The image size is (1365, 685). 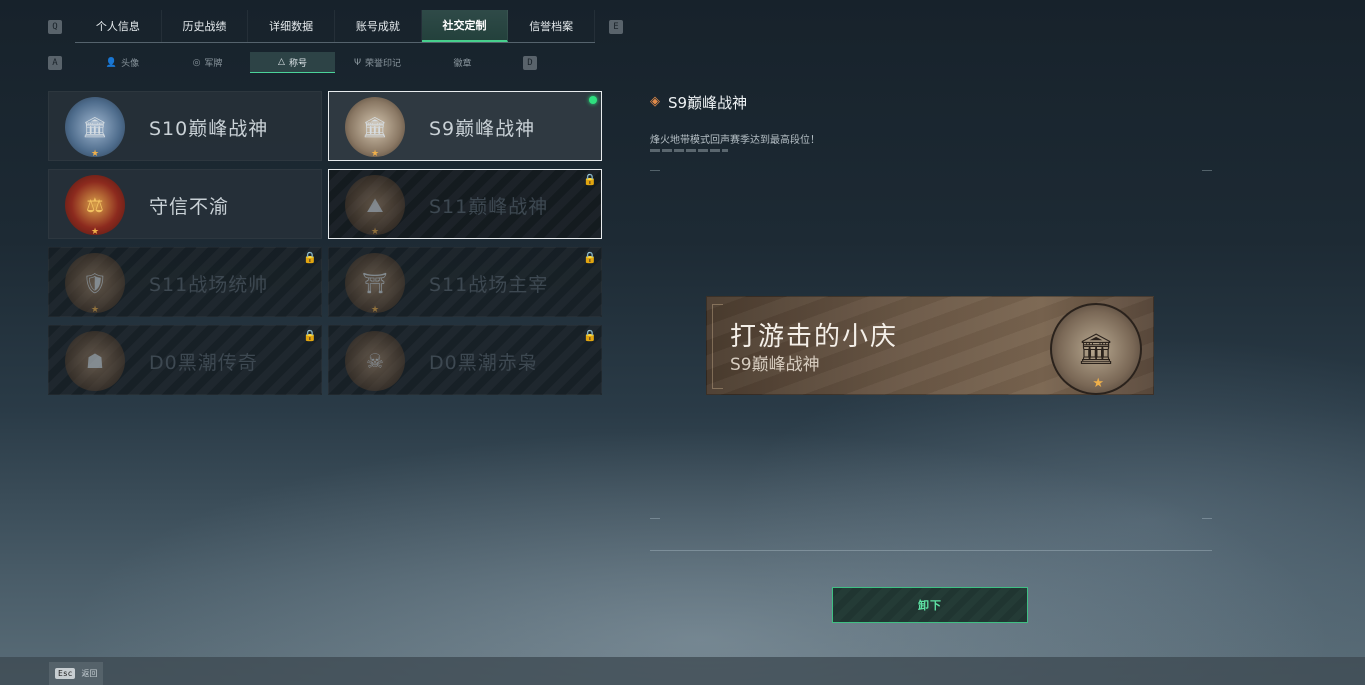 I want to click on title-card: ☠ D0黑潮赤枭 🔒, so click(x=465, y=360).